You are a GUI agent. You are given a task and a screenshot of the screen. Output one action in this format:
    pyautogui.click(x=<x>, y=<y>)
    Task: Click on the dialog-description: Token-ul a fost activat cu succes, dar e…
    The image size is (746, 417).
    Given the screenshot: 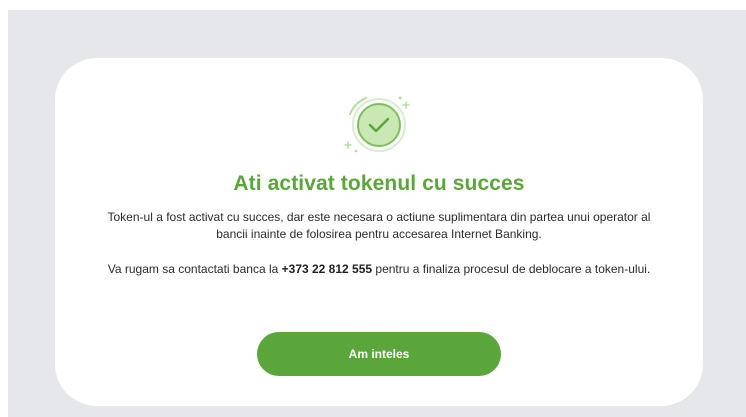 What is the action you would take?
    pyautogui.click(x=379, y=225)
    